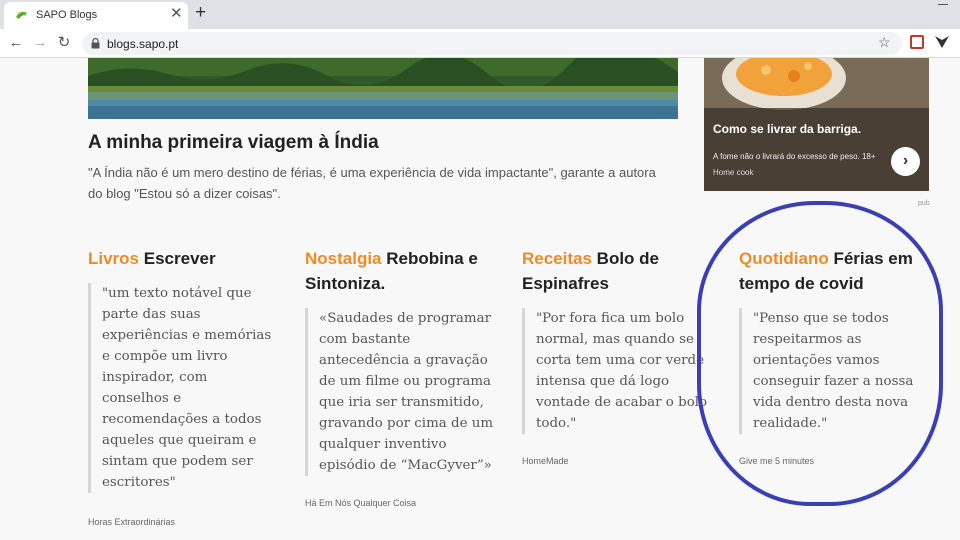 This screenshot has width=960, height=540. I want to click on extension-shield-icon, so click(917, 42).